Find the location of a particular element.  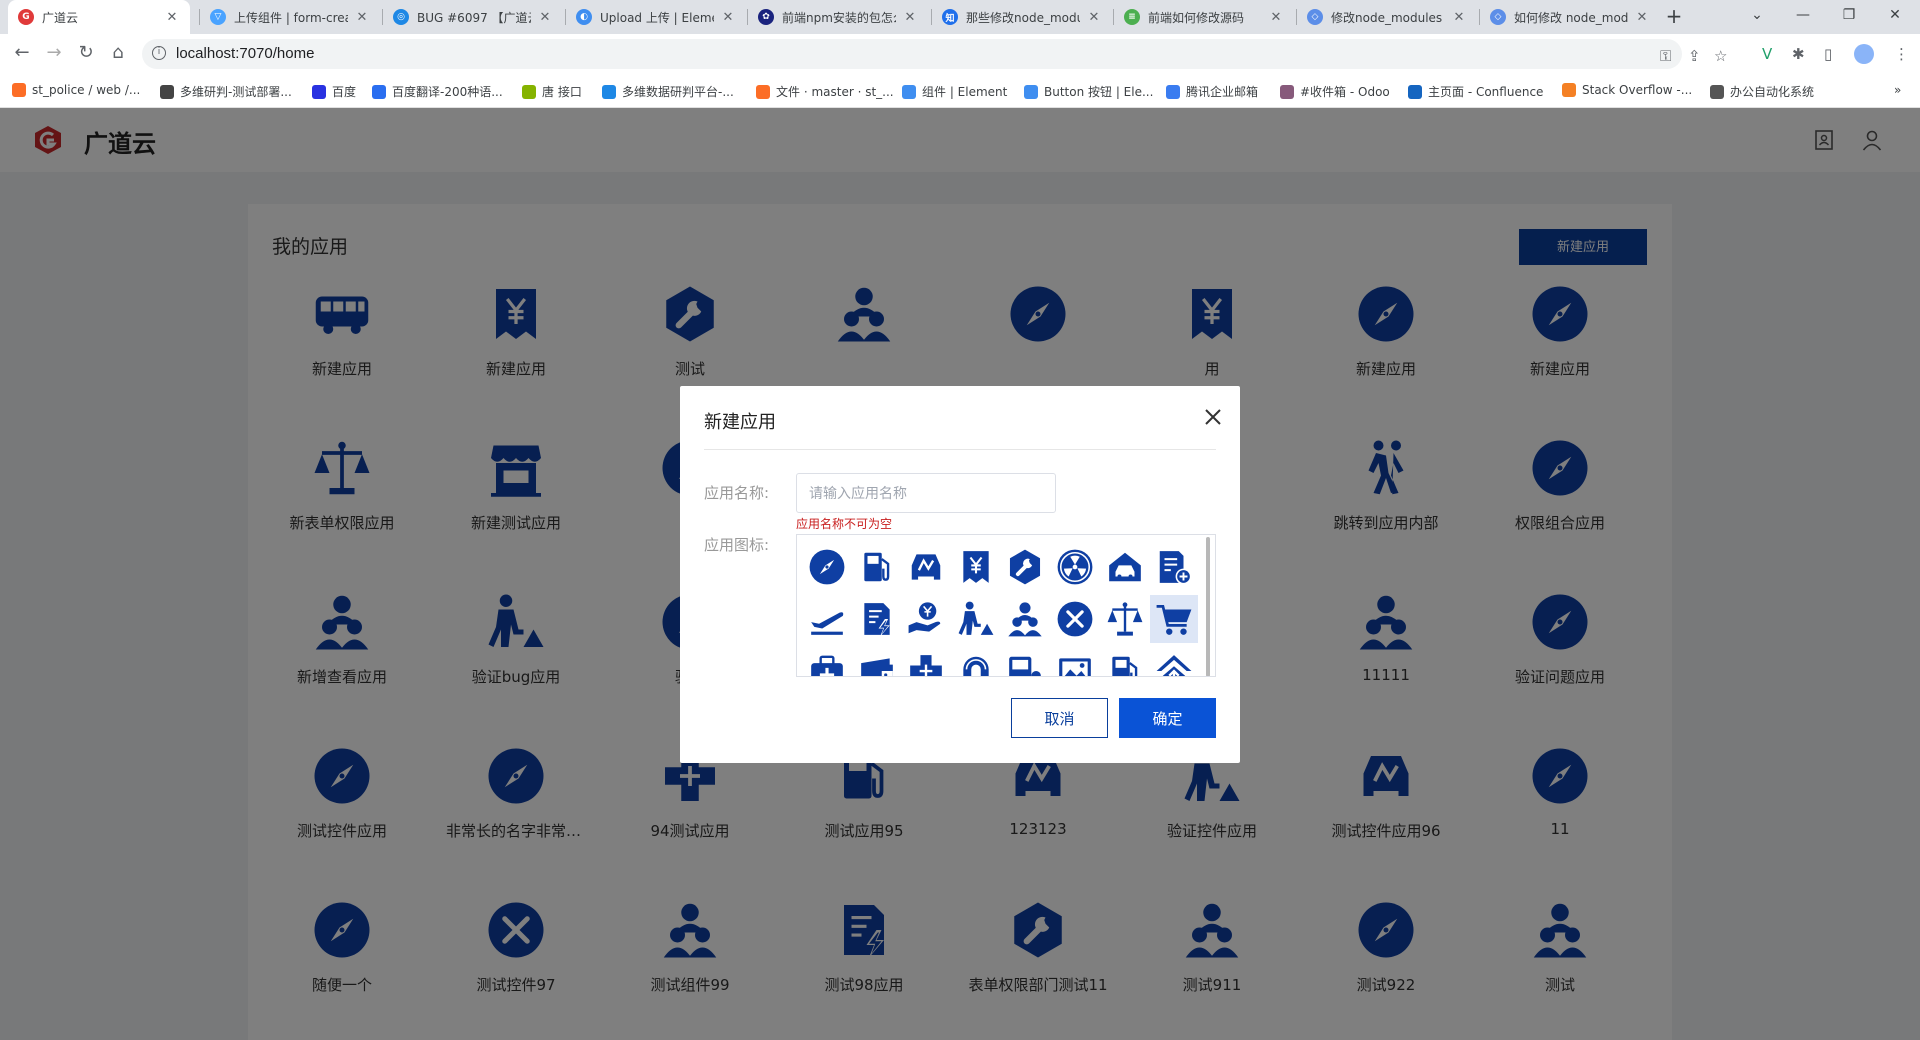

compass-icon is located at coordinates (827, 567).